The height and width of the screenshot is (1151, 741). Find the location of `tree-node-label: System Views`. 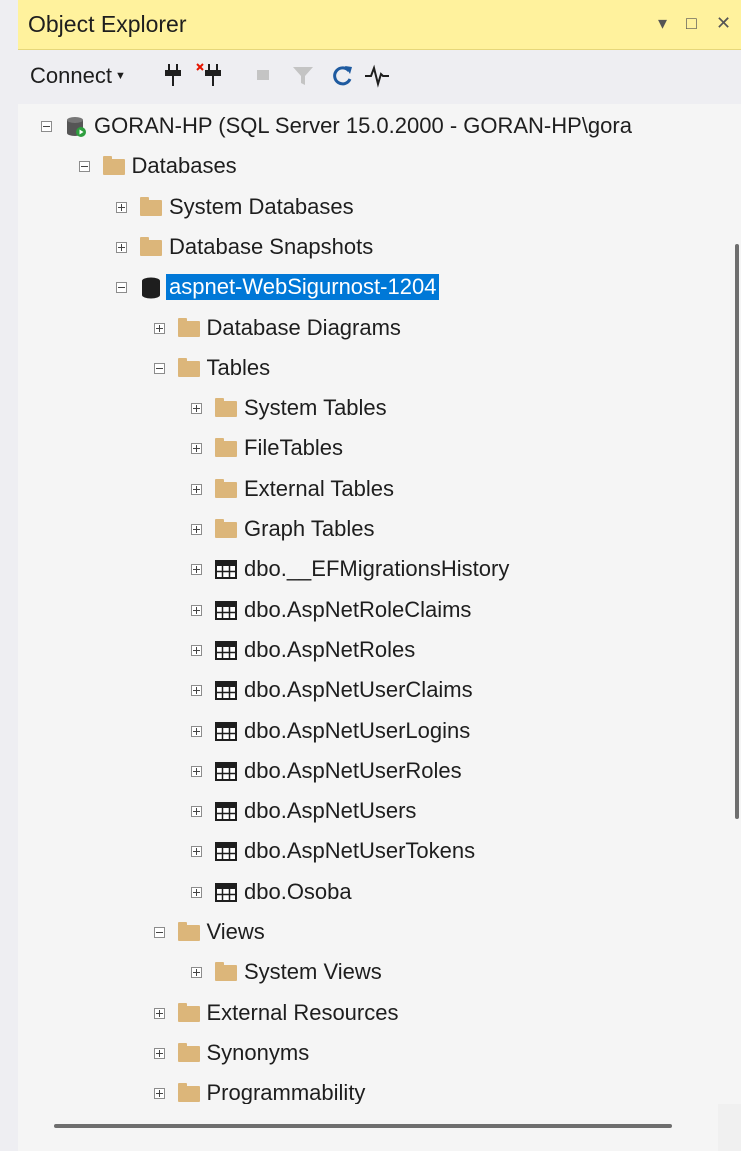

tree-node-label: System Views is located at coordinates (313, 972).